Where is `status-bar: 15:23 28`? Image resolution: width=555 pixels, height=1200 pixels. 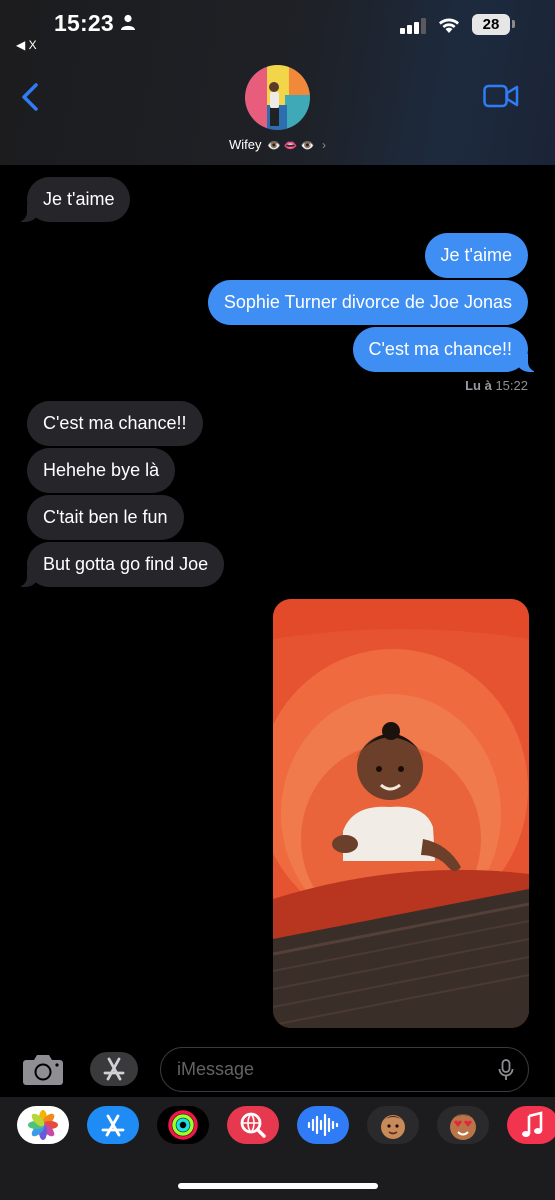 status-bar: 15:23 28 is located at coordinates (277, 24).